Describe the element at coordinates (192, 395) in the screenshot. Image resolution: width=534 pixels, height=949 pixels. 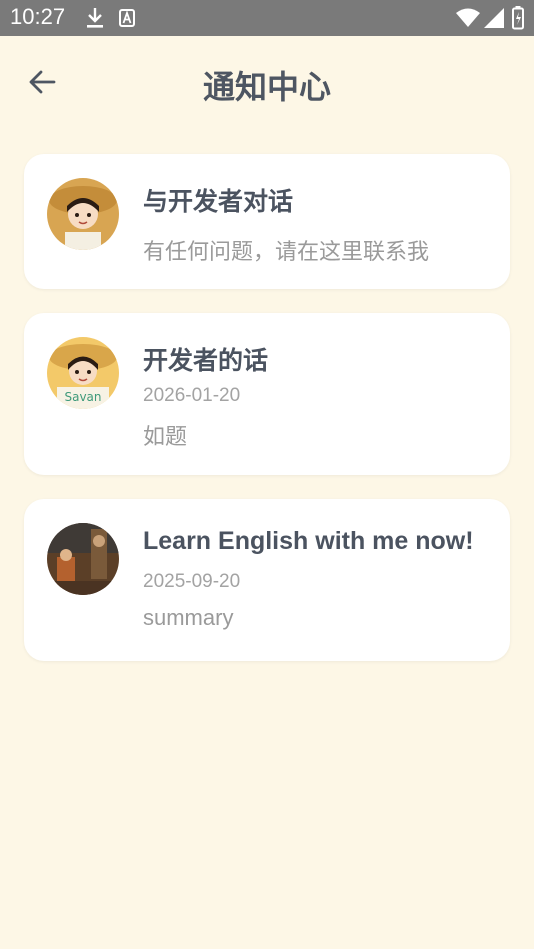
I see `notification-date: 2026-01-20` at that location.